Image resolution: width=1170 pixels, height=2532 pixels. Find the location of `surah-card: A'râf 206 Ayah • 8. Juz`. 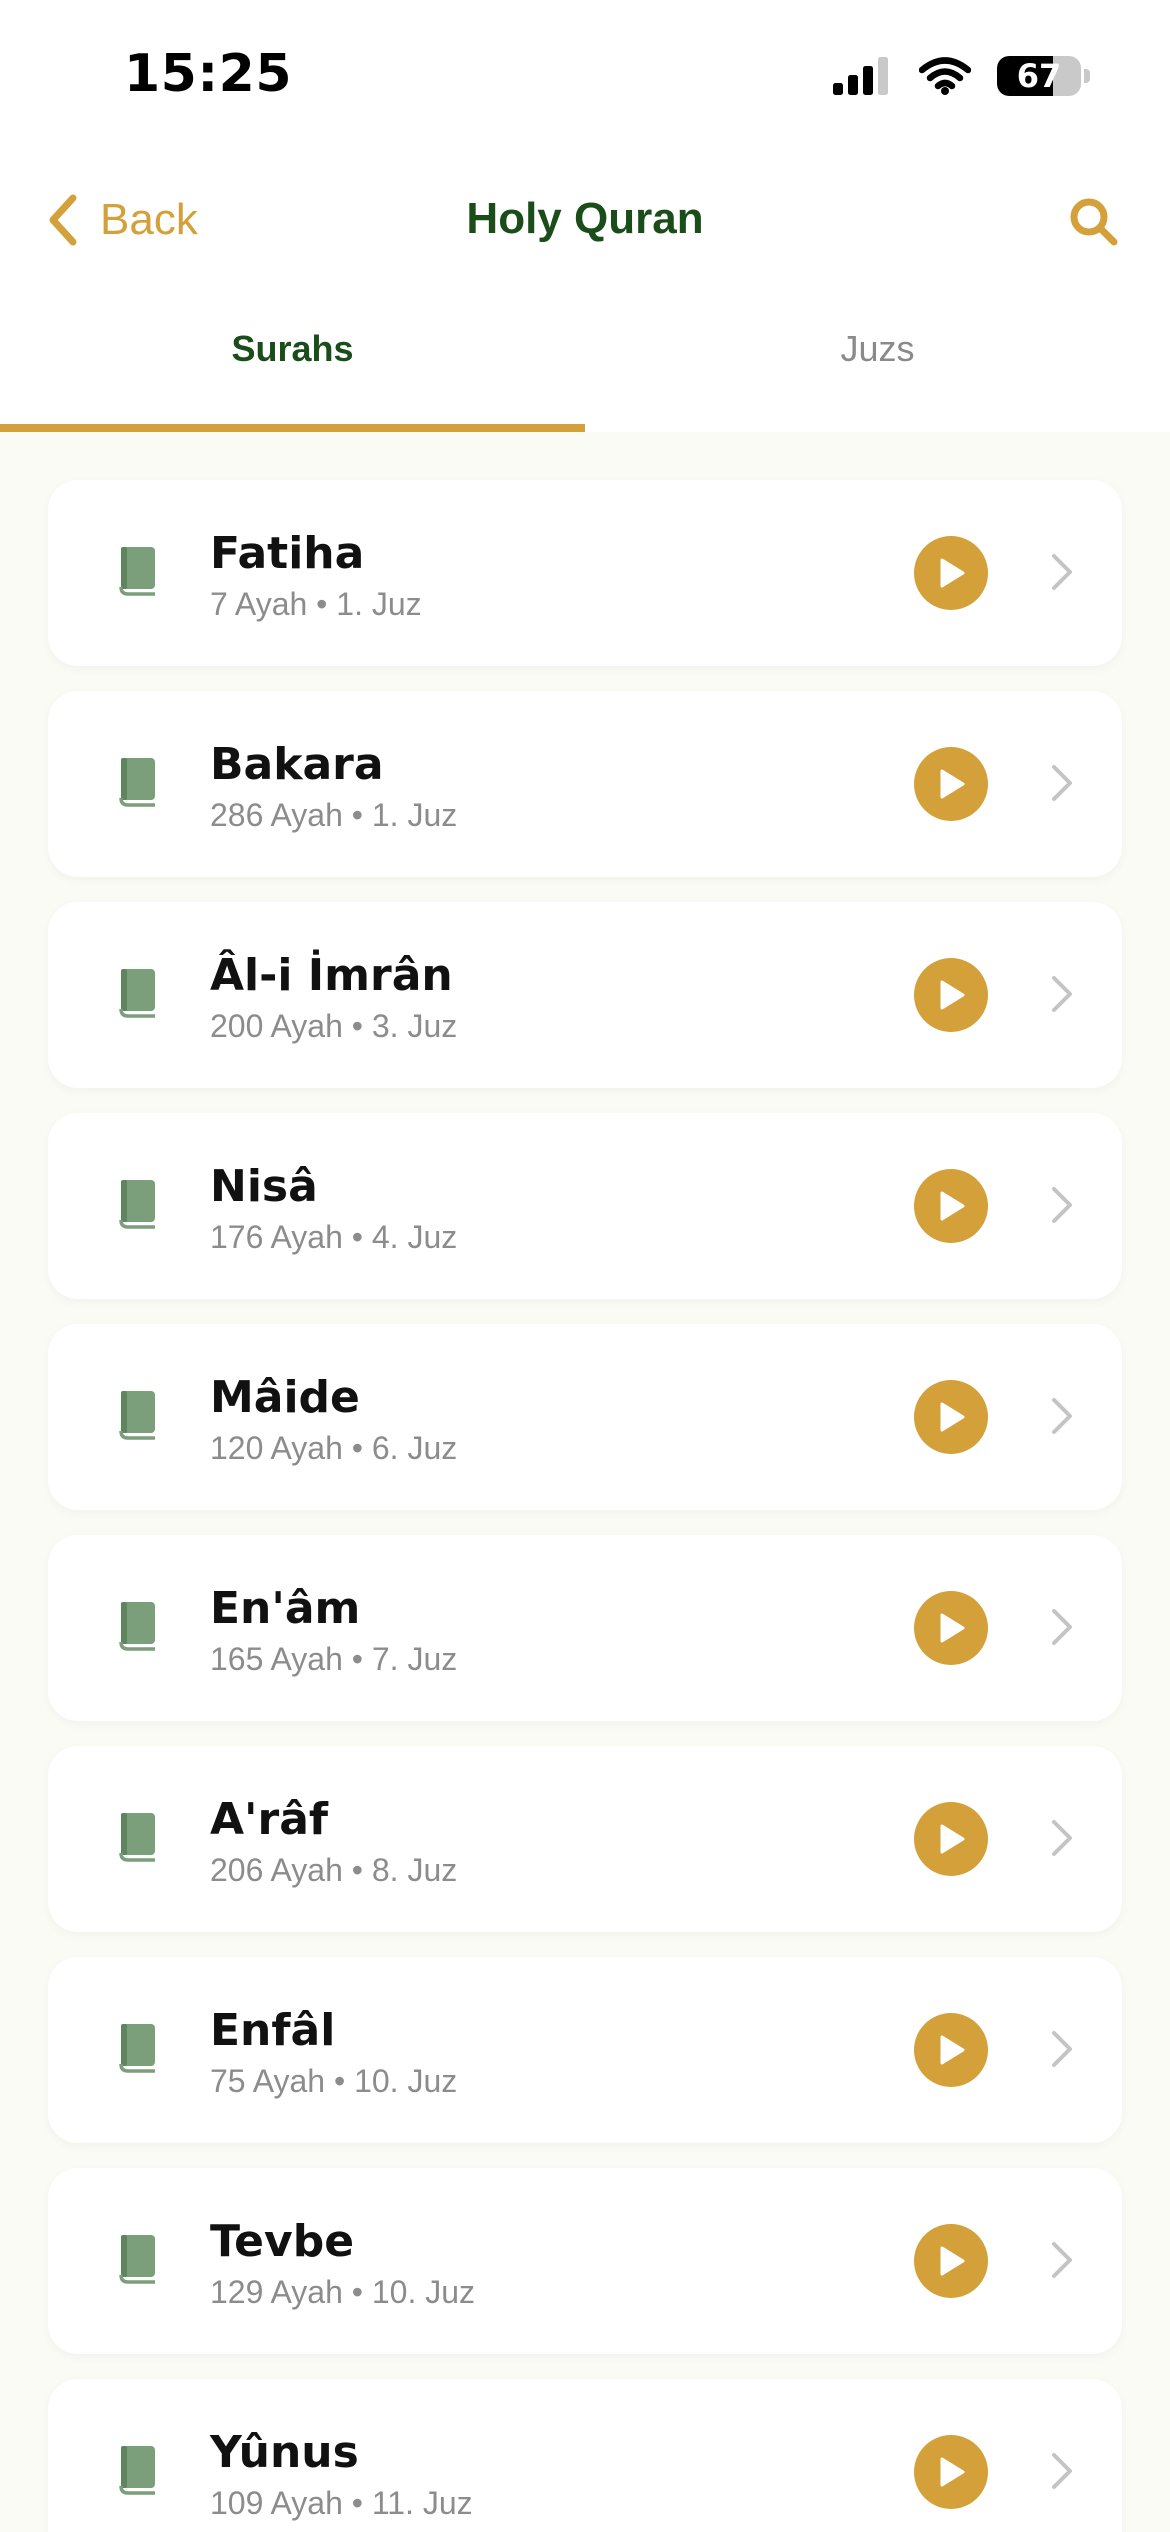

surah-card: A'râf 206 Ayah • 8. Juz is located at coordinates (585, 1839).